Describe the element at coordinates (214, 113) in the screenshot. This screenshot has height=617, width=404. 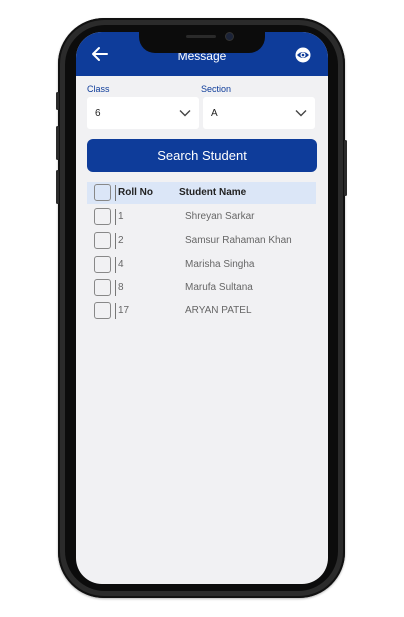
I see `section-select-value: A` at that location.